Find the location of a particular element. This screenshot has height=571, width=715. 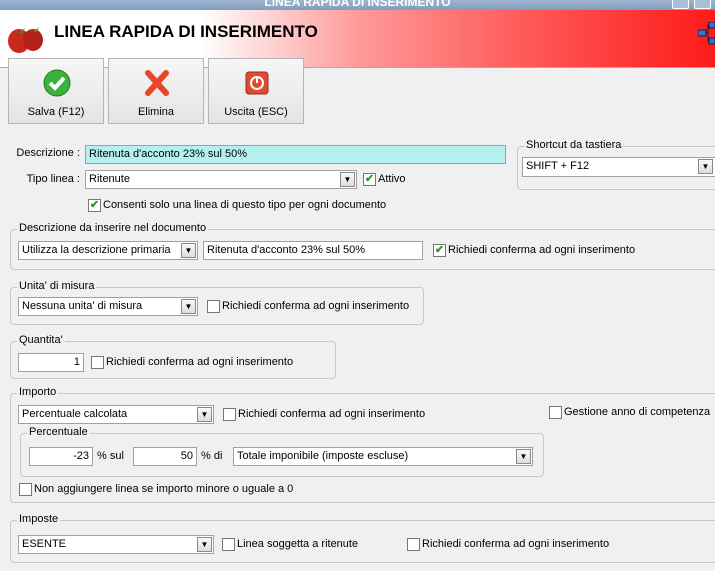

attivo-label: Attivo is located at coordinates (392, 179).